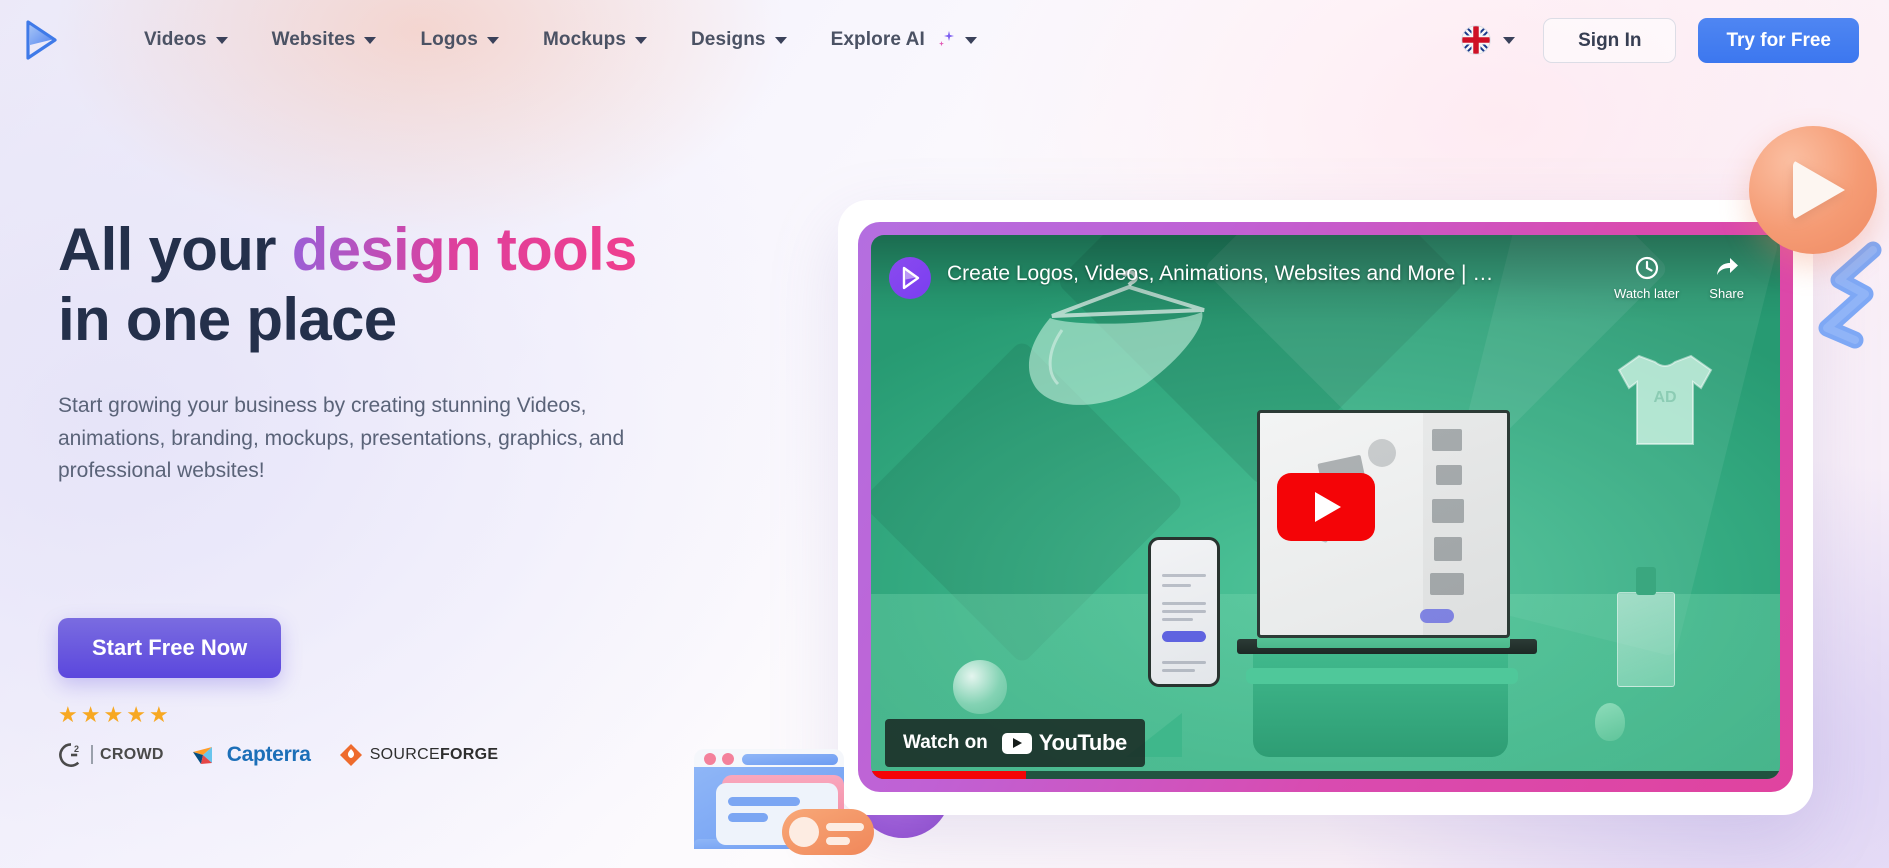 Image resolution: width=1889 pixels, height=868 pixels. What do you see at coordinates (202, 755) in the screenshot?
I see `capterra-mark-icon` at bounding box center [202, 755].